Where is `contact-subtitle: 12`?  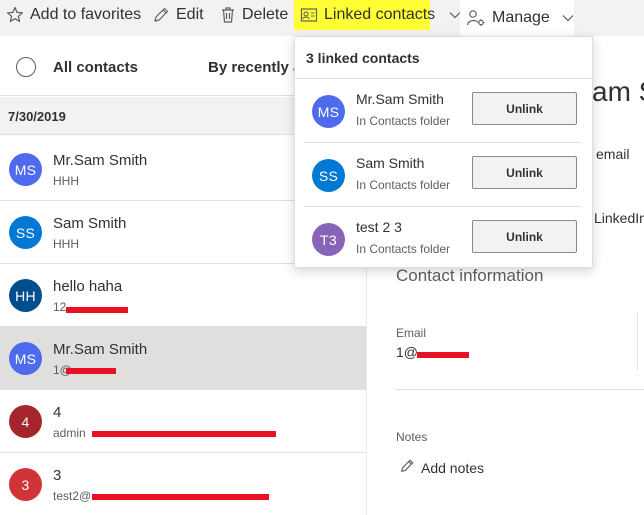 contact-subtitle: 12 is located at coordinates (60, 307).